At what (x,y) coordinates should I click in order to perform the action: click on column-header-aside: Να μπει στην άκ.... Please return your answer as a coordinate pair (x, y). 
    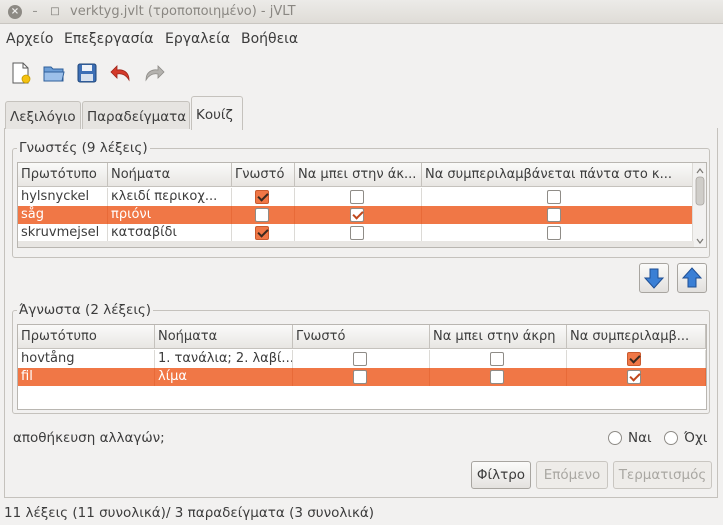
    Looking at the image, I should click on (358, 175).